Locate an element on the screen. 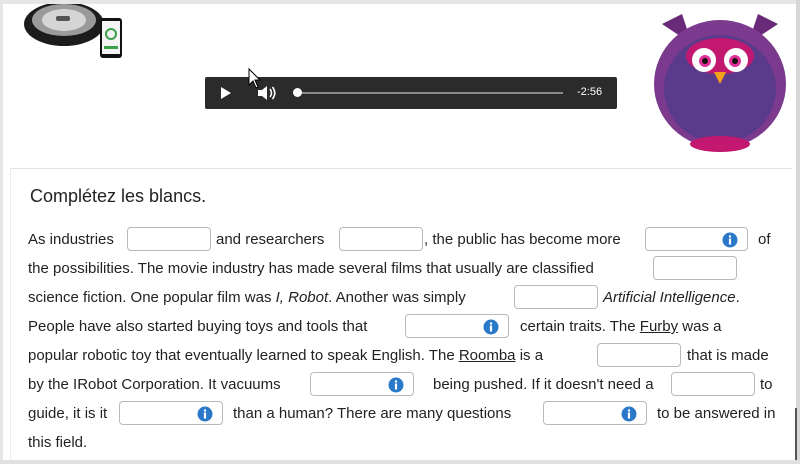  section-divider is located at coordinates (401, 168).